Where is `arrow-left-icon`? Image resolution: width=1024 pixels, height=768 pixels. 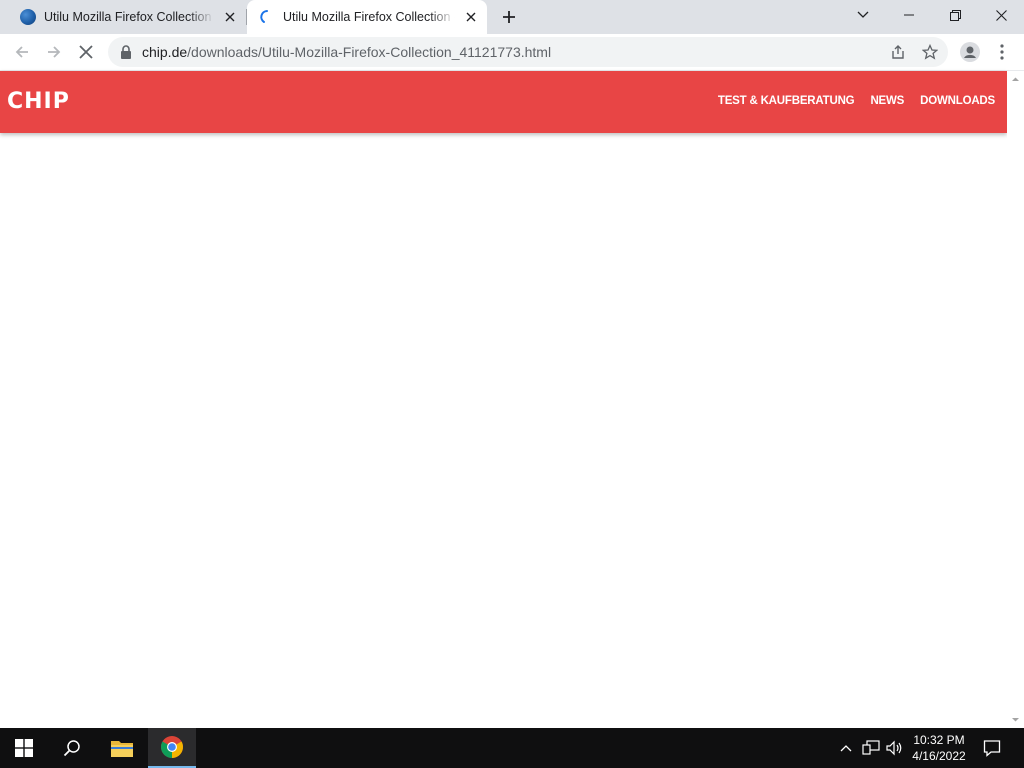 arrow-left-icon is located at coordinates (21, 52).